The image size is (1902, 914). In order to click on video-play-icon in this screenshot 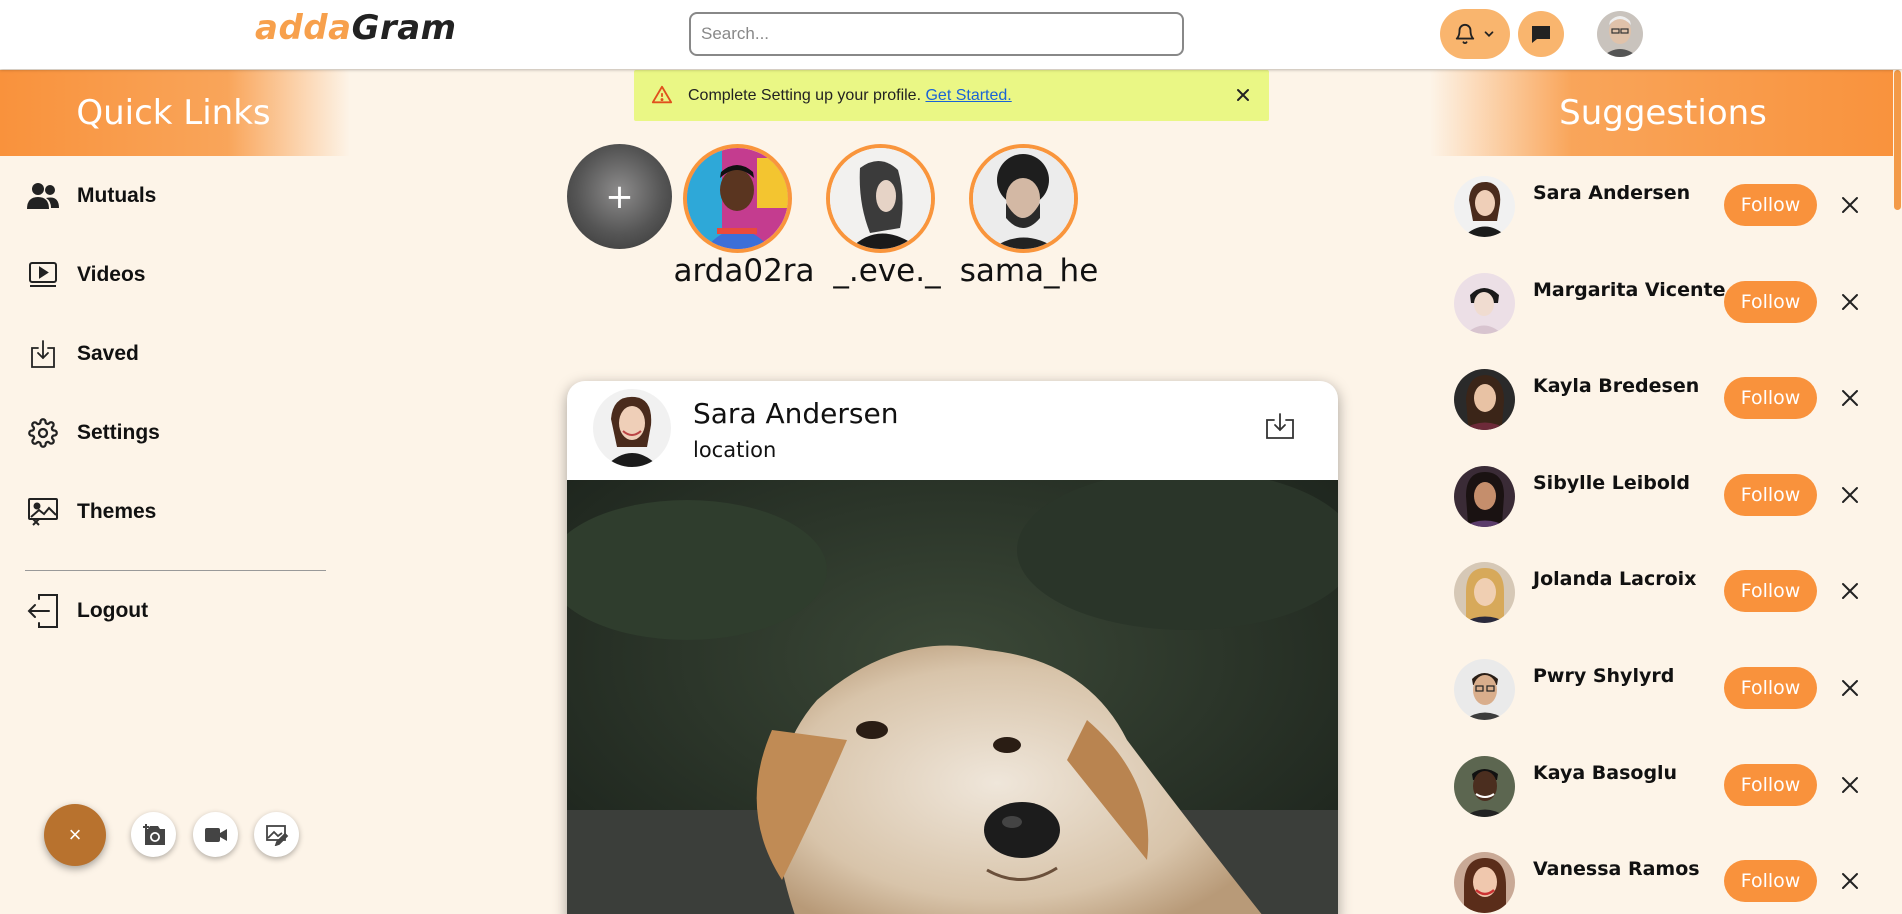, I will do `click(43, 275)`.